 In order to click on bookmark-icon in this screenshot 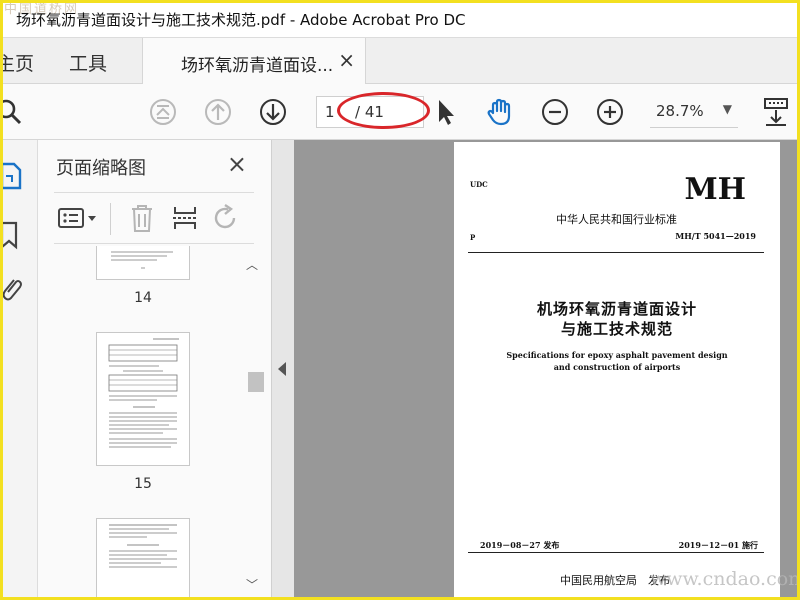, I will do `click(12, 235)`.